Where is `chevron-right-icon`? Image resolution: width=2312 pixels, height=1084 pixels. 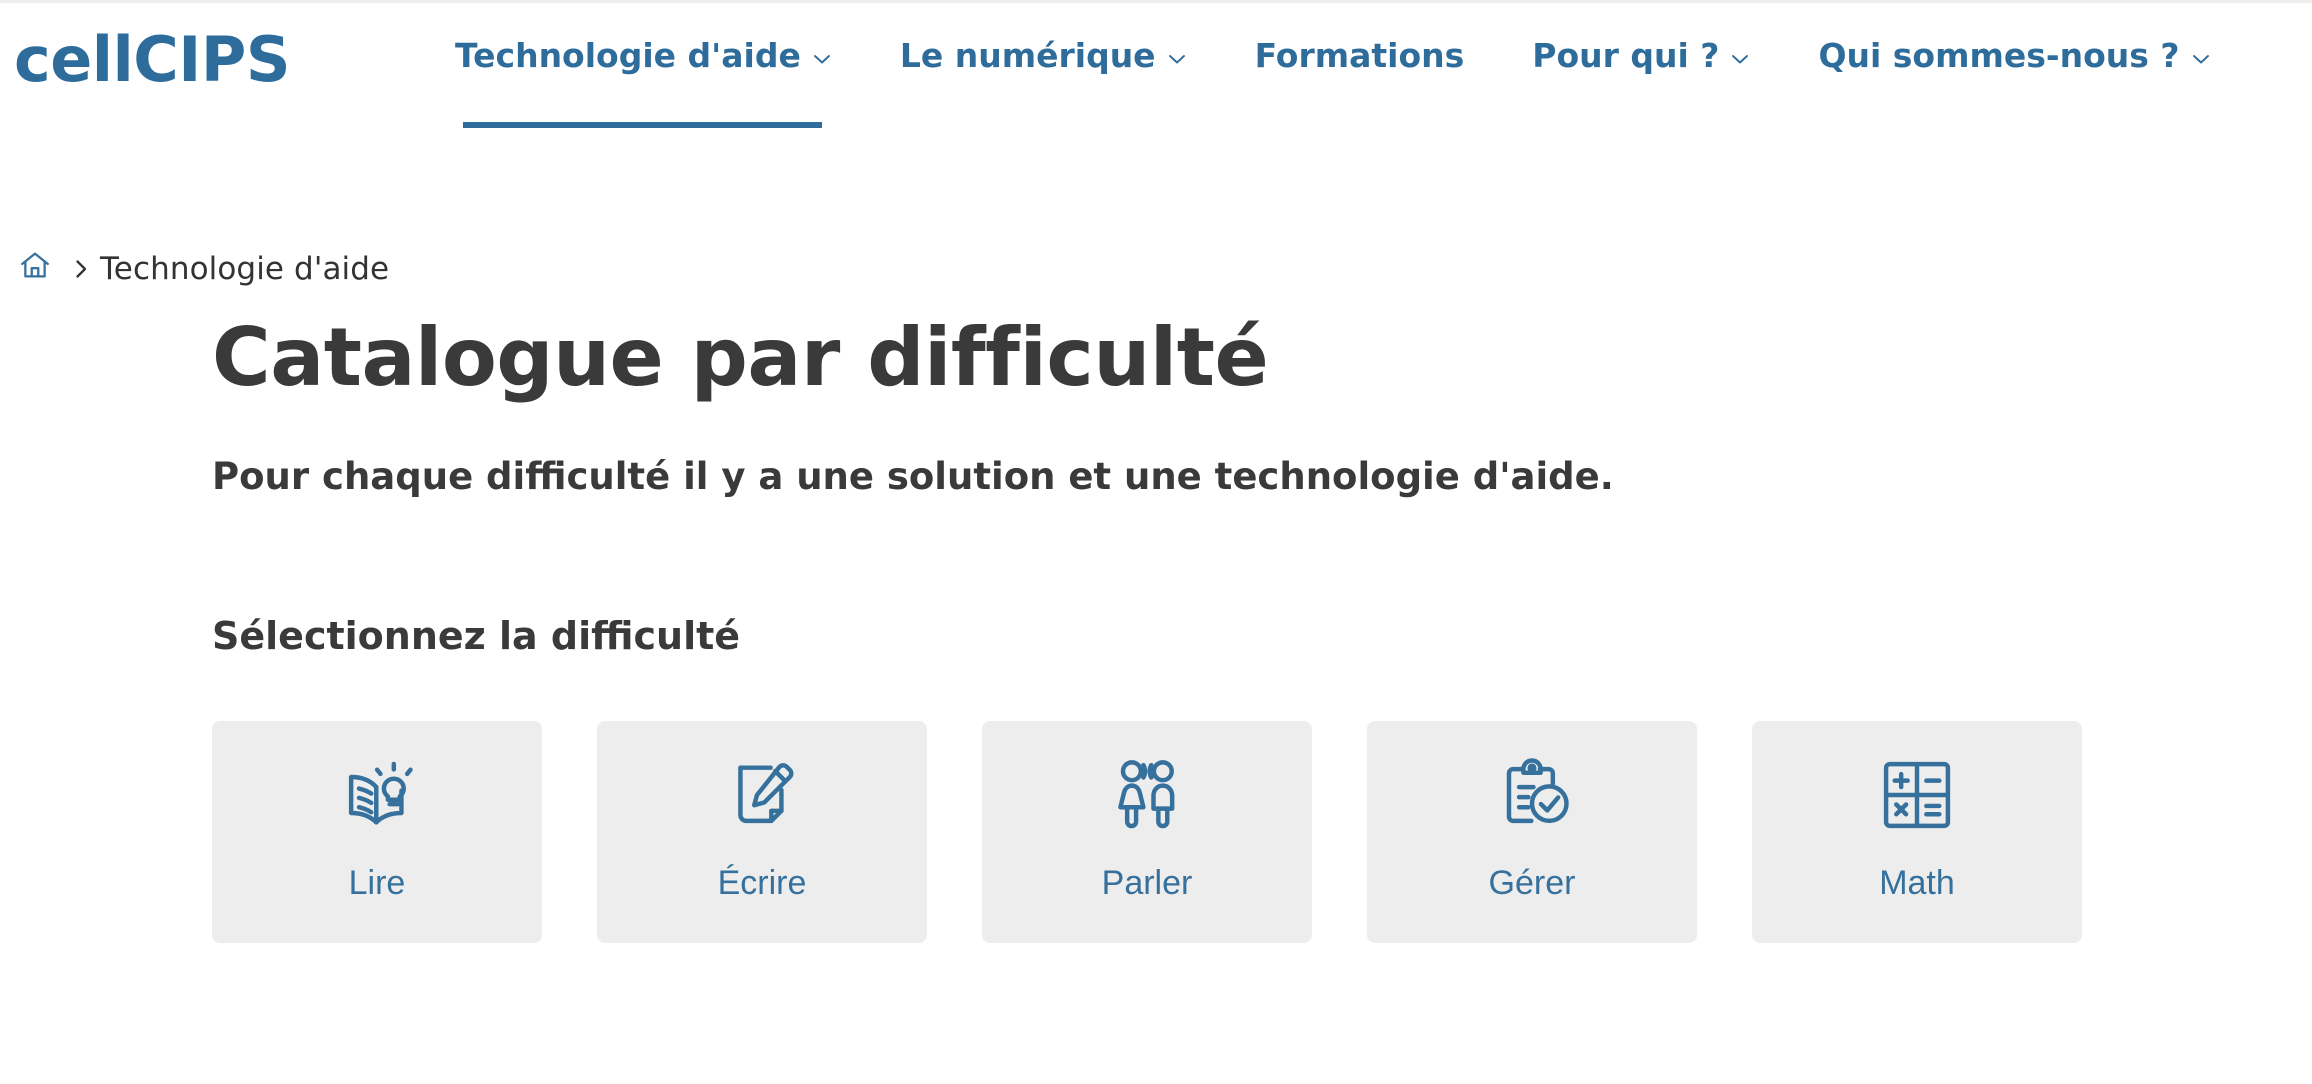
chevron-right-icon is located at coordinates (81, 269).